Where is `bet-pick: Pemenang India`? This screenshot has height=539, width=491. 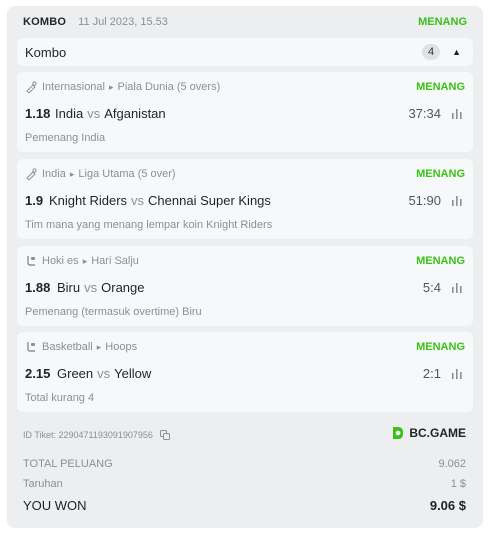
bet-pick: Pemenang India is located at coordinates (65, 138).